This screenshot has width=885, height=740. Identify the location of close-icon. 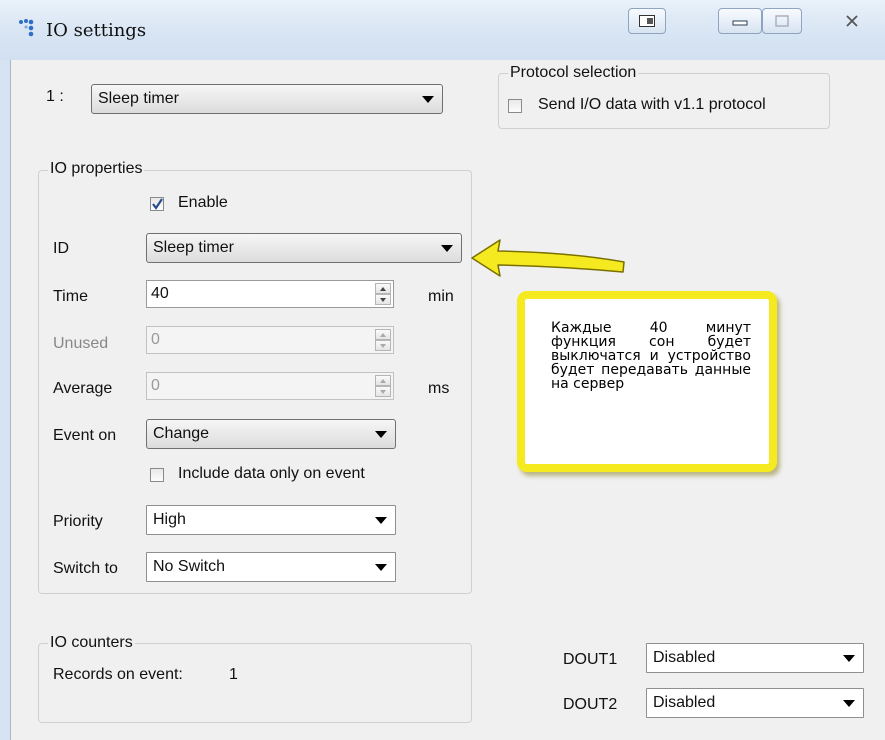
(852, 21).